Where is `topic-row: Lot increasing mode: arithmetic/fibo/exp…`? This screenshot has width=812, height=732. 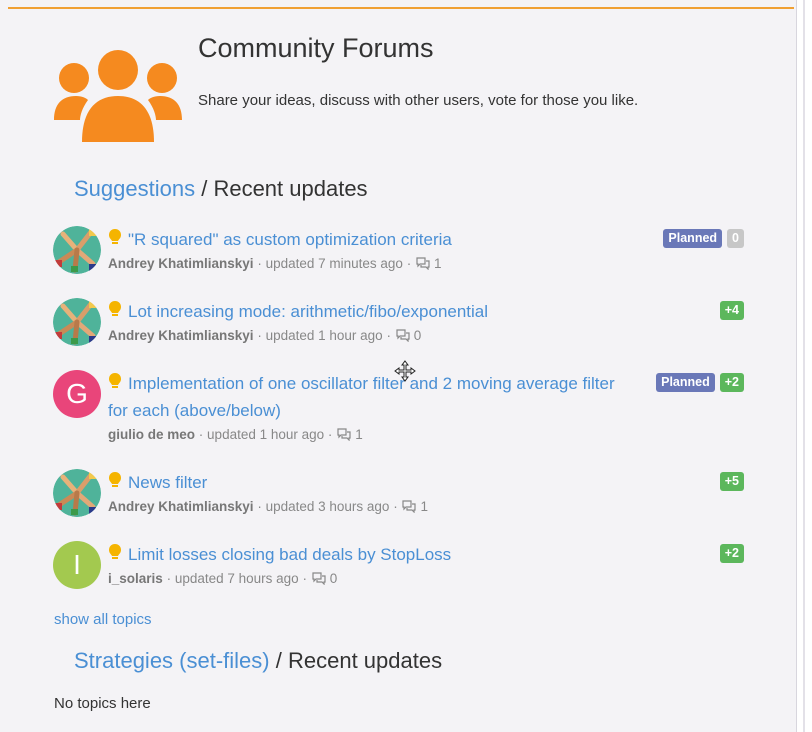 topic-row: Lot increasing mode: arithmetic/fibo/exp… is located at coordinates (400, 323).